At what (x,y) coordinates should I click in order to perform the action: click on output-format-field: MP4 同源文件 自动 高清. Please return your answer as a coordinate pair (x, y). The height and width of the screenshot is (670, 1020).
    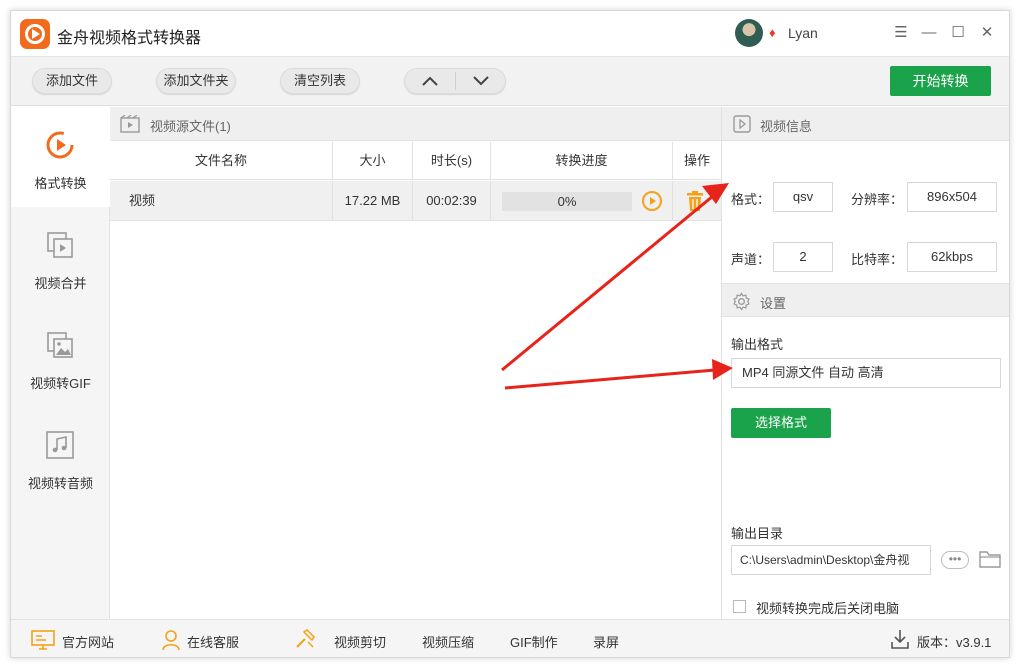
    Looking at the image, I should click on (866, 373).